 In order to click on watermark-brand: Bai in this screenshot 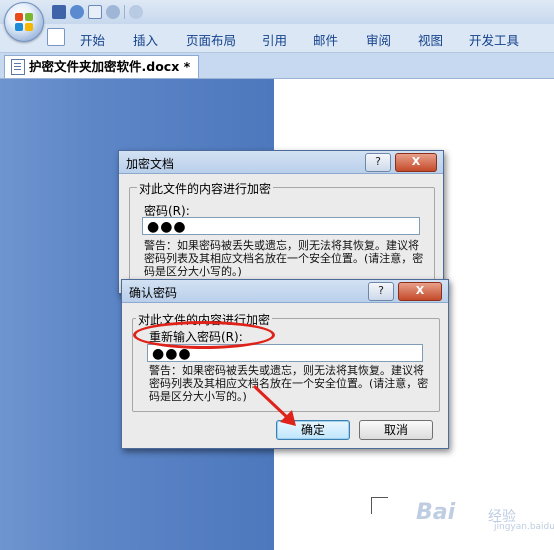, I will do `click(436, 512)`.